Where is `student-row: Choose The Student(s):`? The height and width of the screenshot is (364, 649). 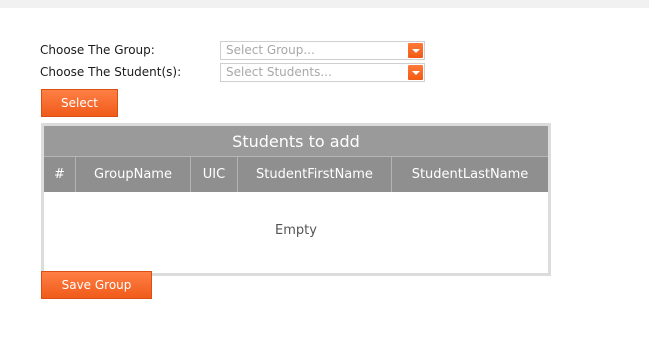 student-row: Choose The Student(s): is located at coordinates (130, 72).